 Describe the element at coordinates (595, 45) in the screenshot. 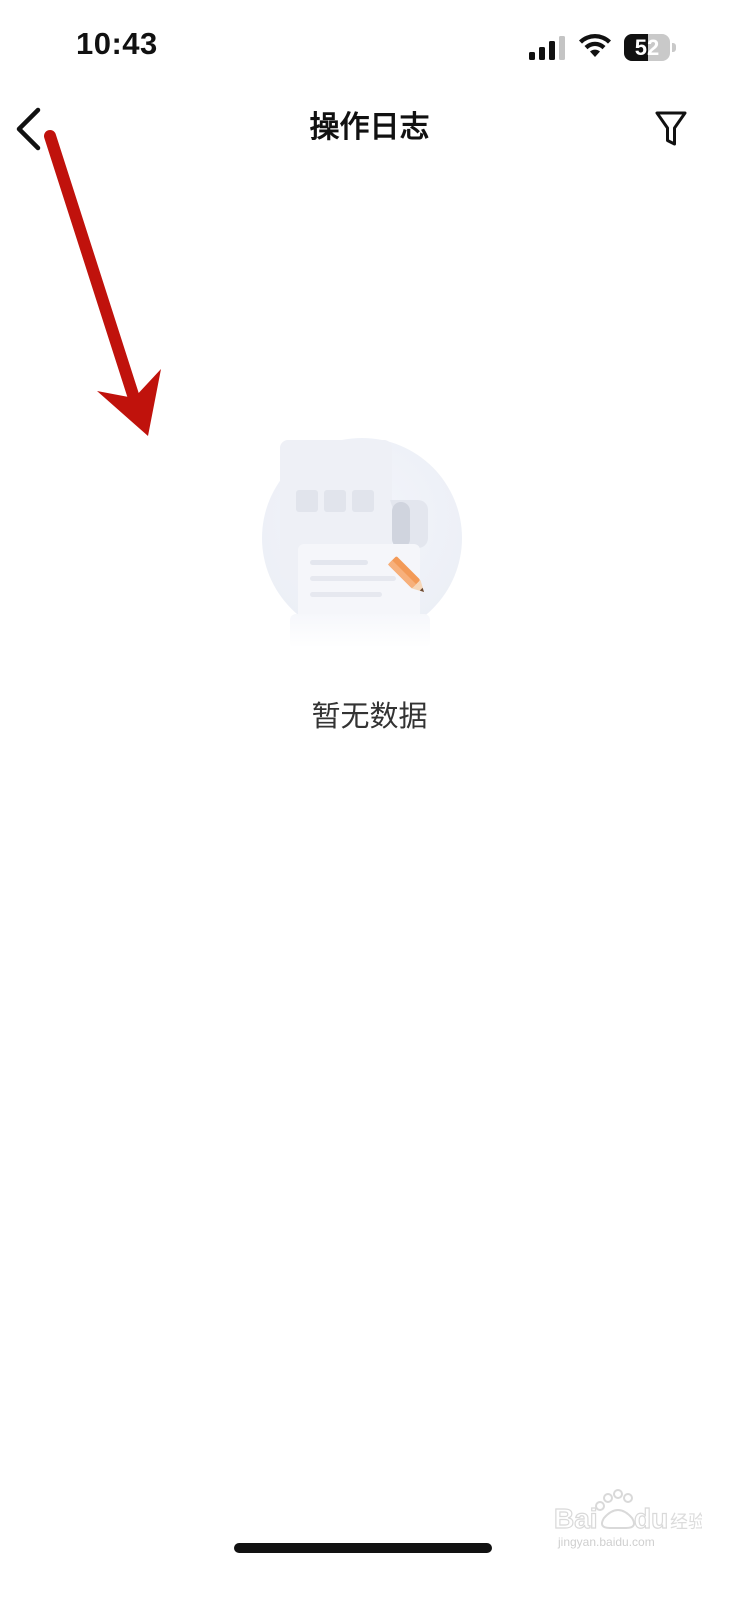

I see `wifi-icon` at that location.